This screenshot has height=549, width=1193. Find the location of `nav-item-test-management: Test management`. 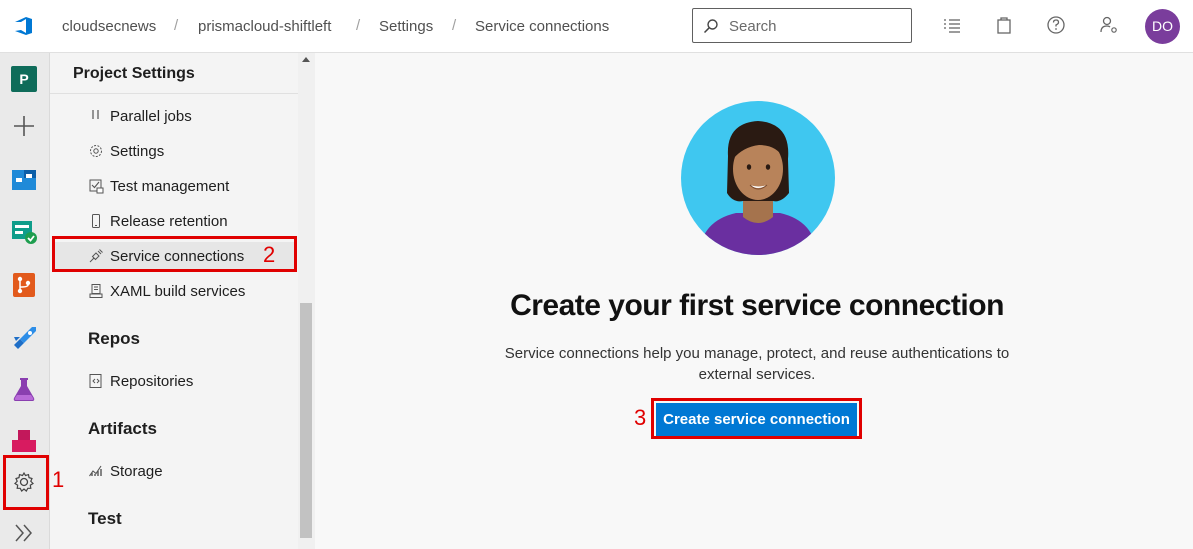

nav-item-test-management: Test management is located at coordinates (158, 186).